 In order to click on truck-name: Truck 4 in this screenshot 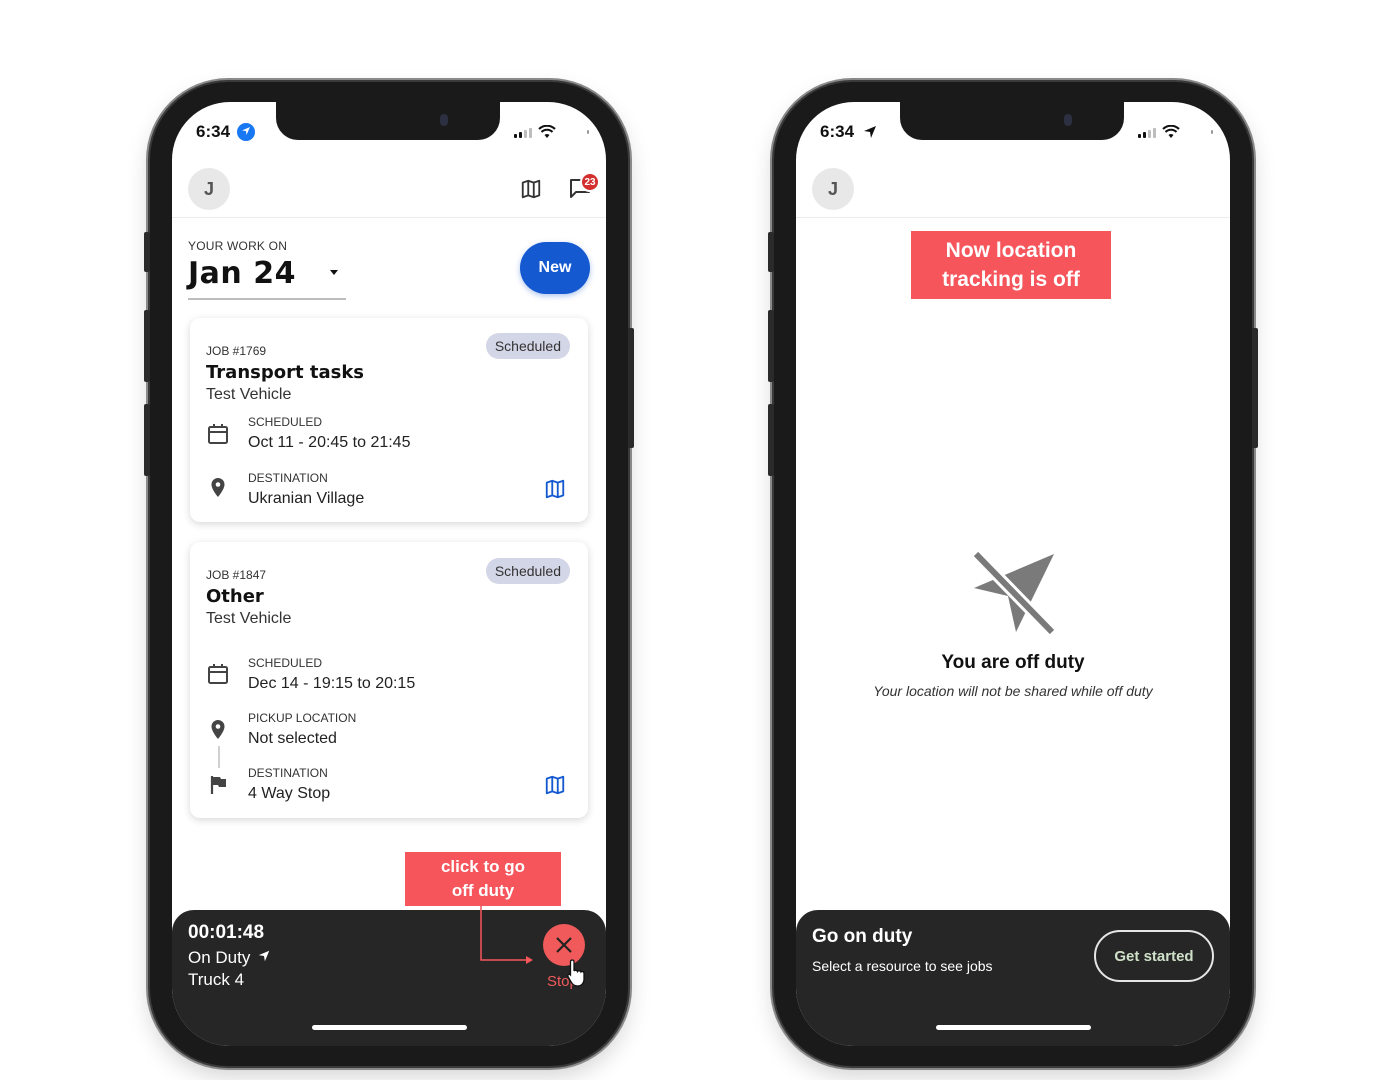, I will do `click(216, 979)`.